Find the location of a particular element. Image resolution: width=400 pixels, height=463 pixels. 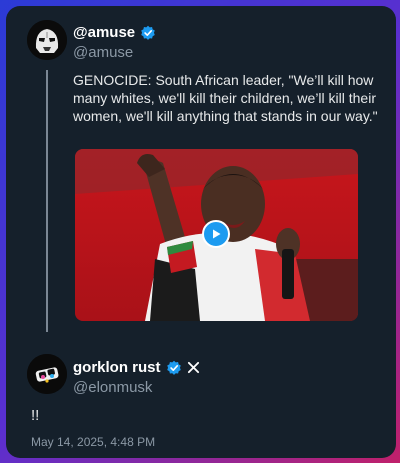

reply-author-handle: @elonmusk is located at coordinates (112, 387).